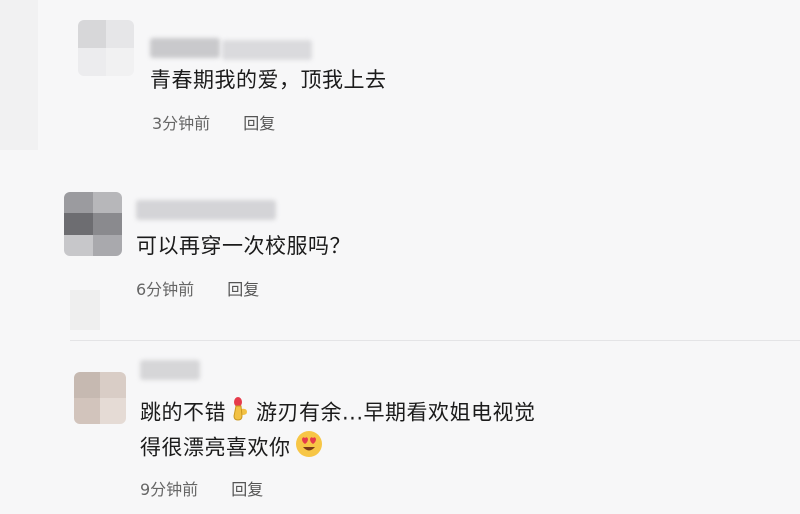 The image size is (800, 514). I want to click on pointing-hand-icon, so click(241, 413).